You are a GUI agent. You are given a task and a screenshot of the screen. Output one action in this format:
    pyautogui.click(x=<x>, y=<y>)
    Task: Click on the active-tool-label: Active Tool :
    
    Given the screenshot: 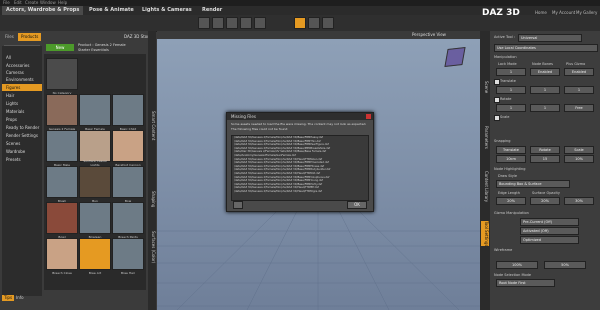 What is the action you would take?
    pyautogui.click(x=505, y=37)
    